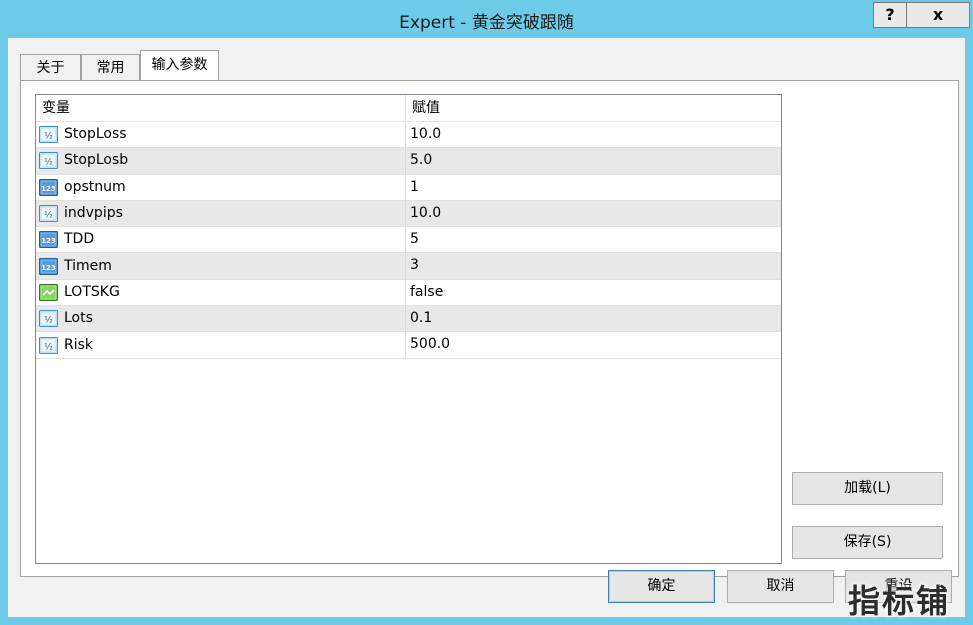  Describe the element at coordinates (93, 213) in the screenshot. I see `variable-name: indvpips` at that location.